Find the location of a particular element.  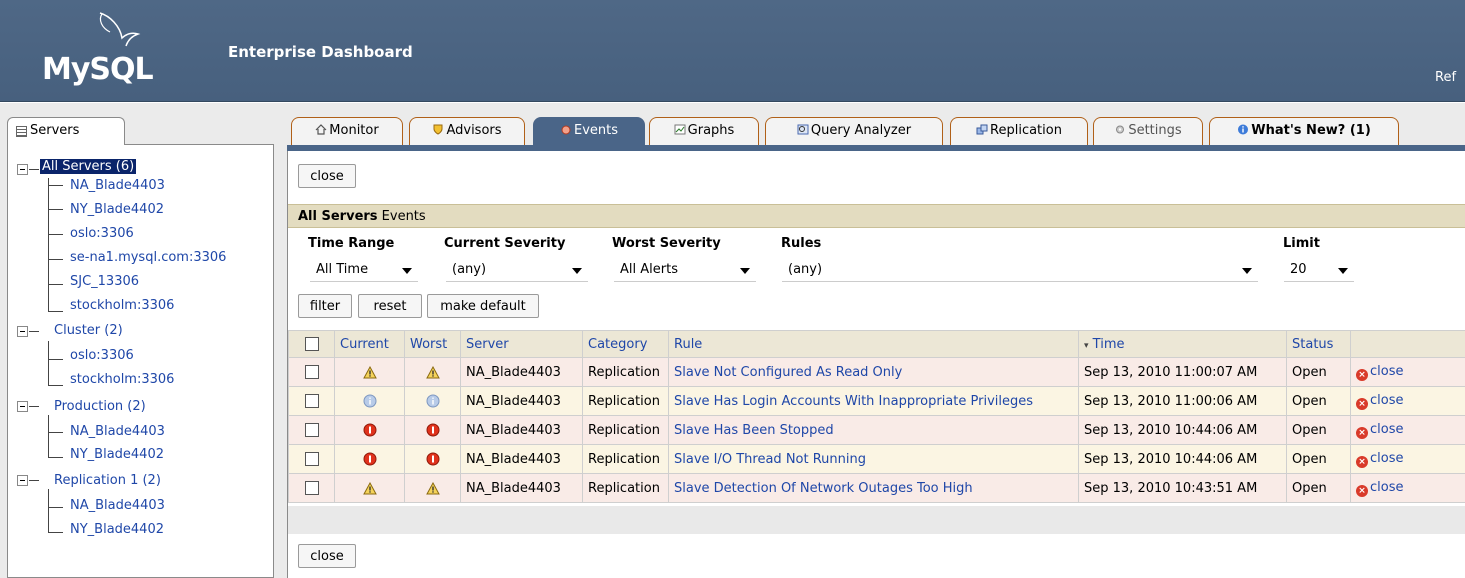

col-header-rule: Rule is located at coordinates (873, 344).